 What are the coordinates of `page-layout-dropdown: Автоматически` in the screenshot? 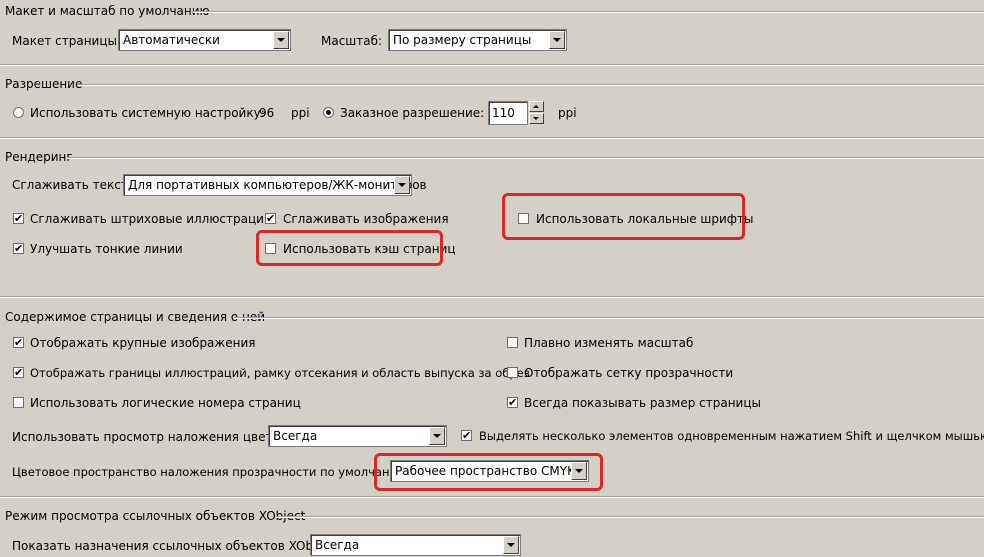 It's located at (204, 40).